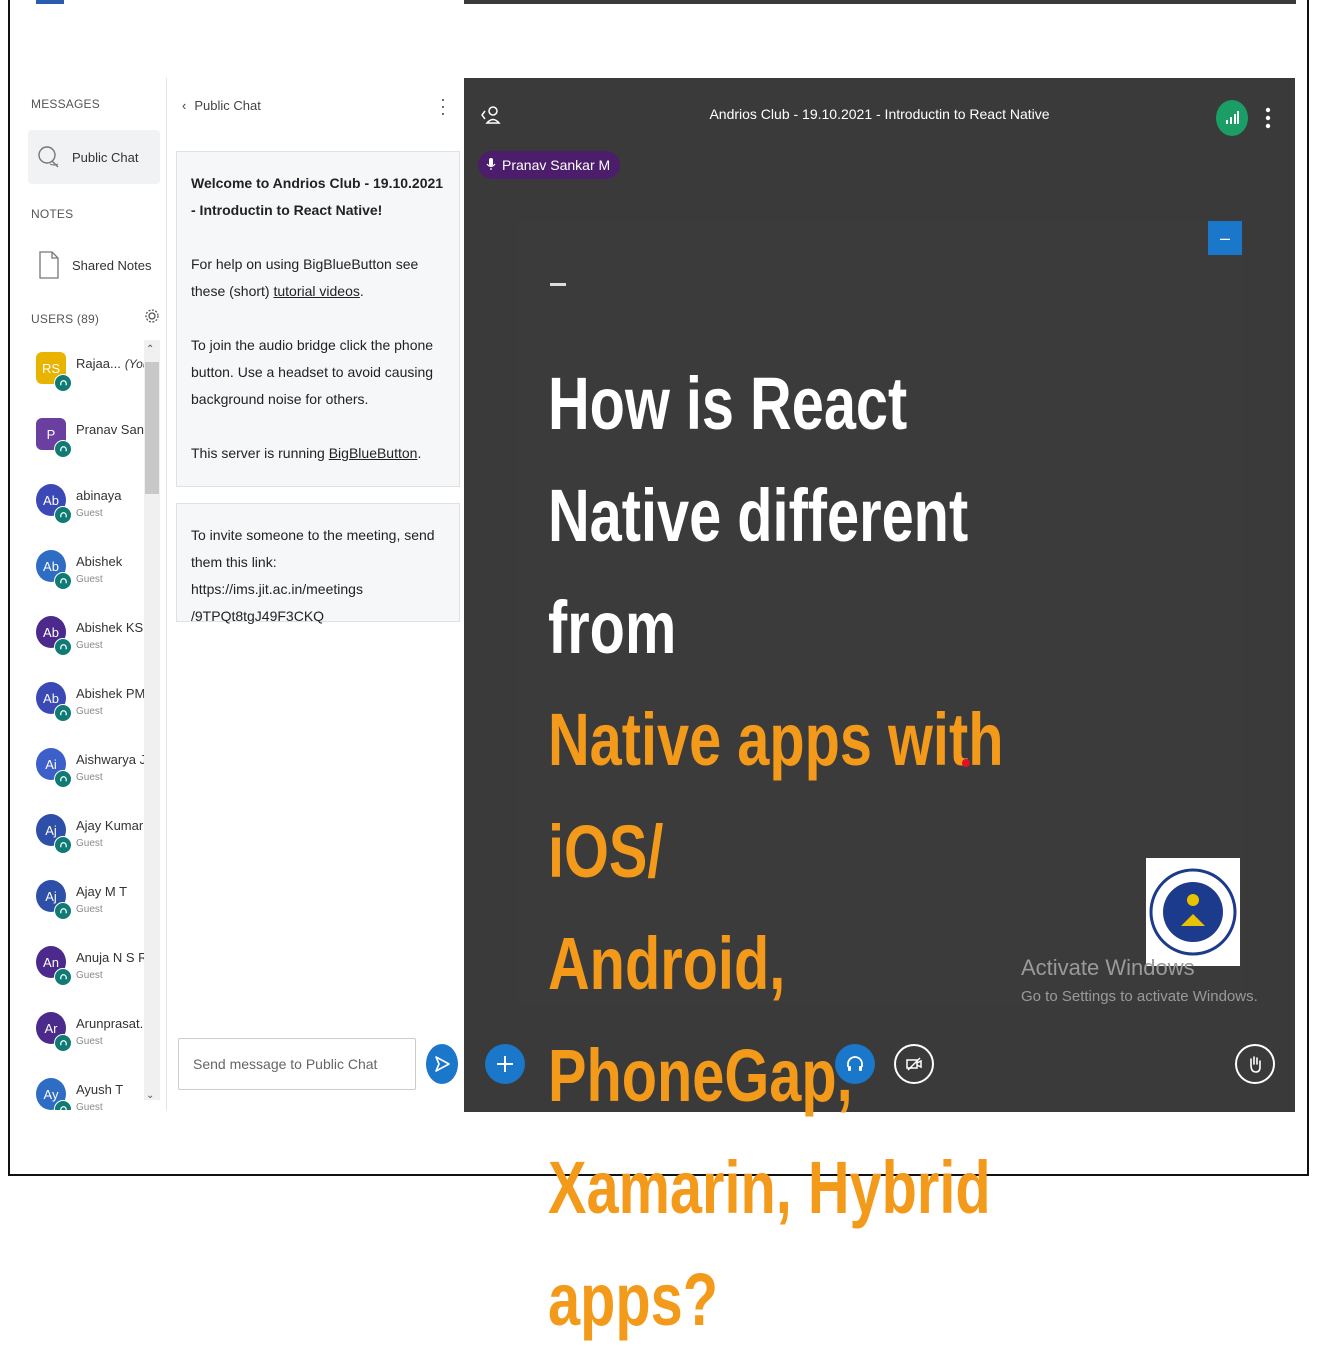  Describe the element at coordinates (102, 891) in the screenshot. I see `user-name: Ajay M T` at that location.